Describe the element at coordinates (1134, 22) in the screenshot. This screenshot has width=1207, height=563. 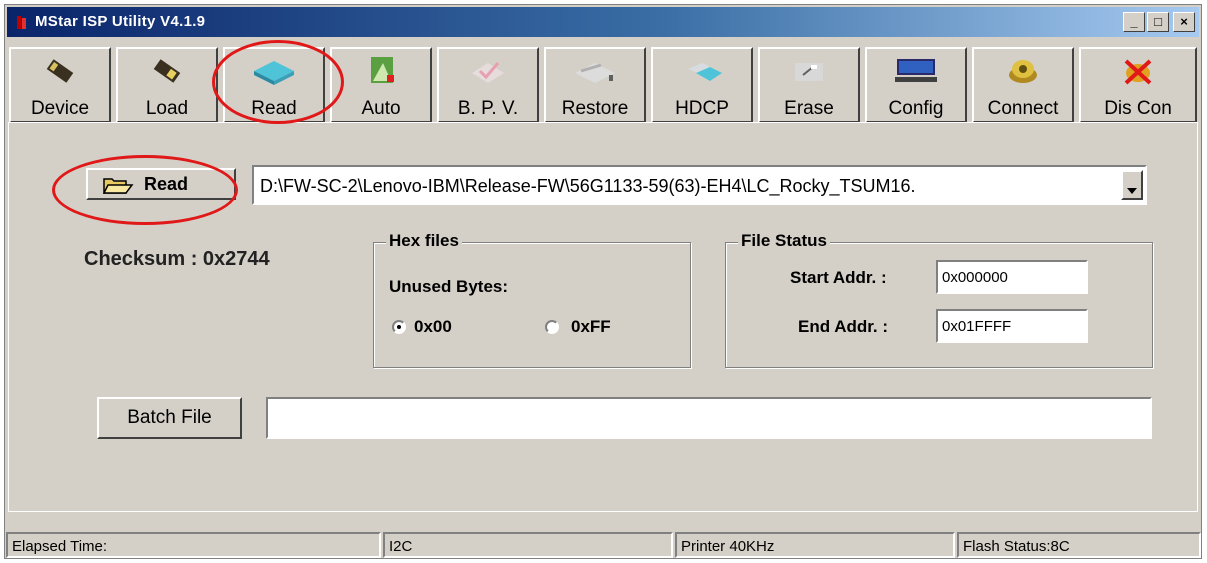
I see `minimize-button: _` at that location.